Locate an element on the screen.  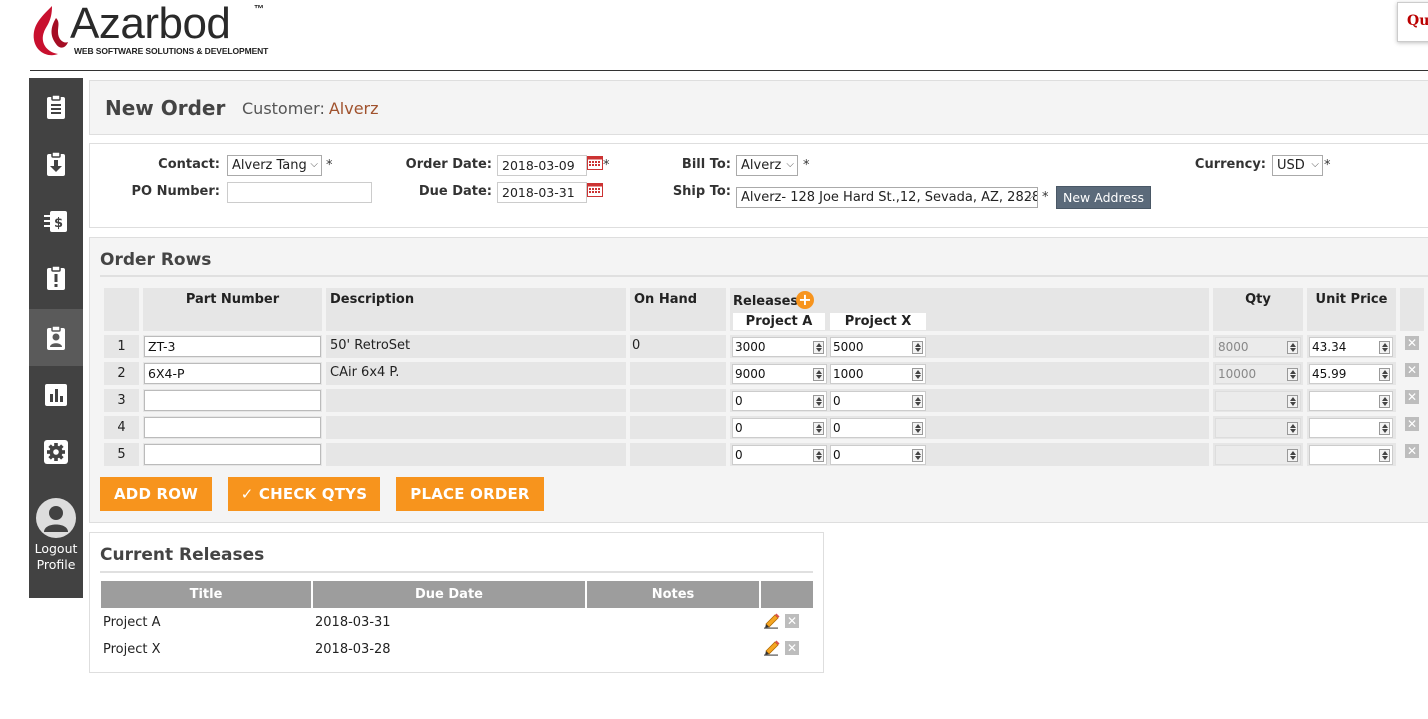
project-x-qty-value: 5000 is located at coordinates (848, 347).